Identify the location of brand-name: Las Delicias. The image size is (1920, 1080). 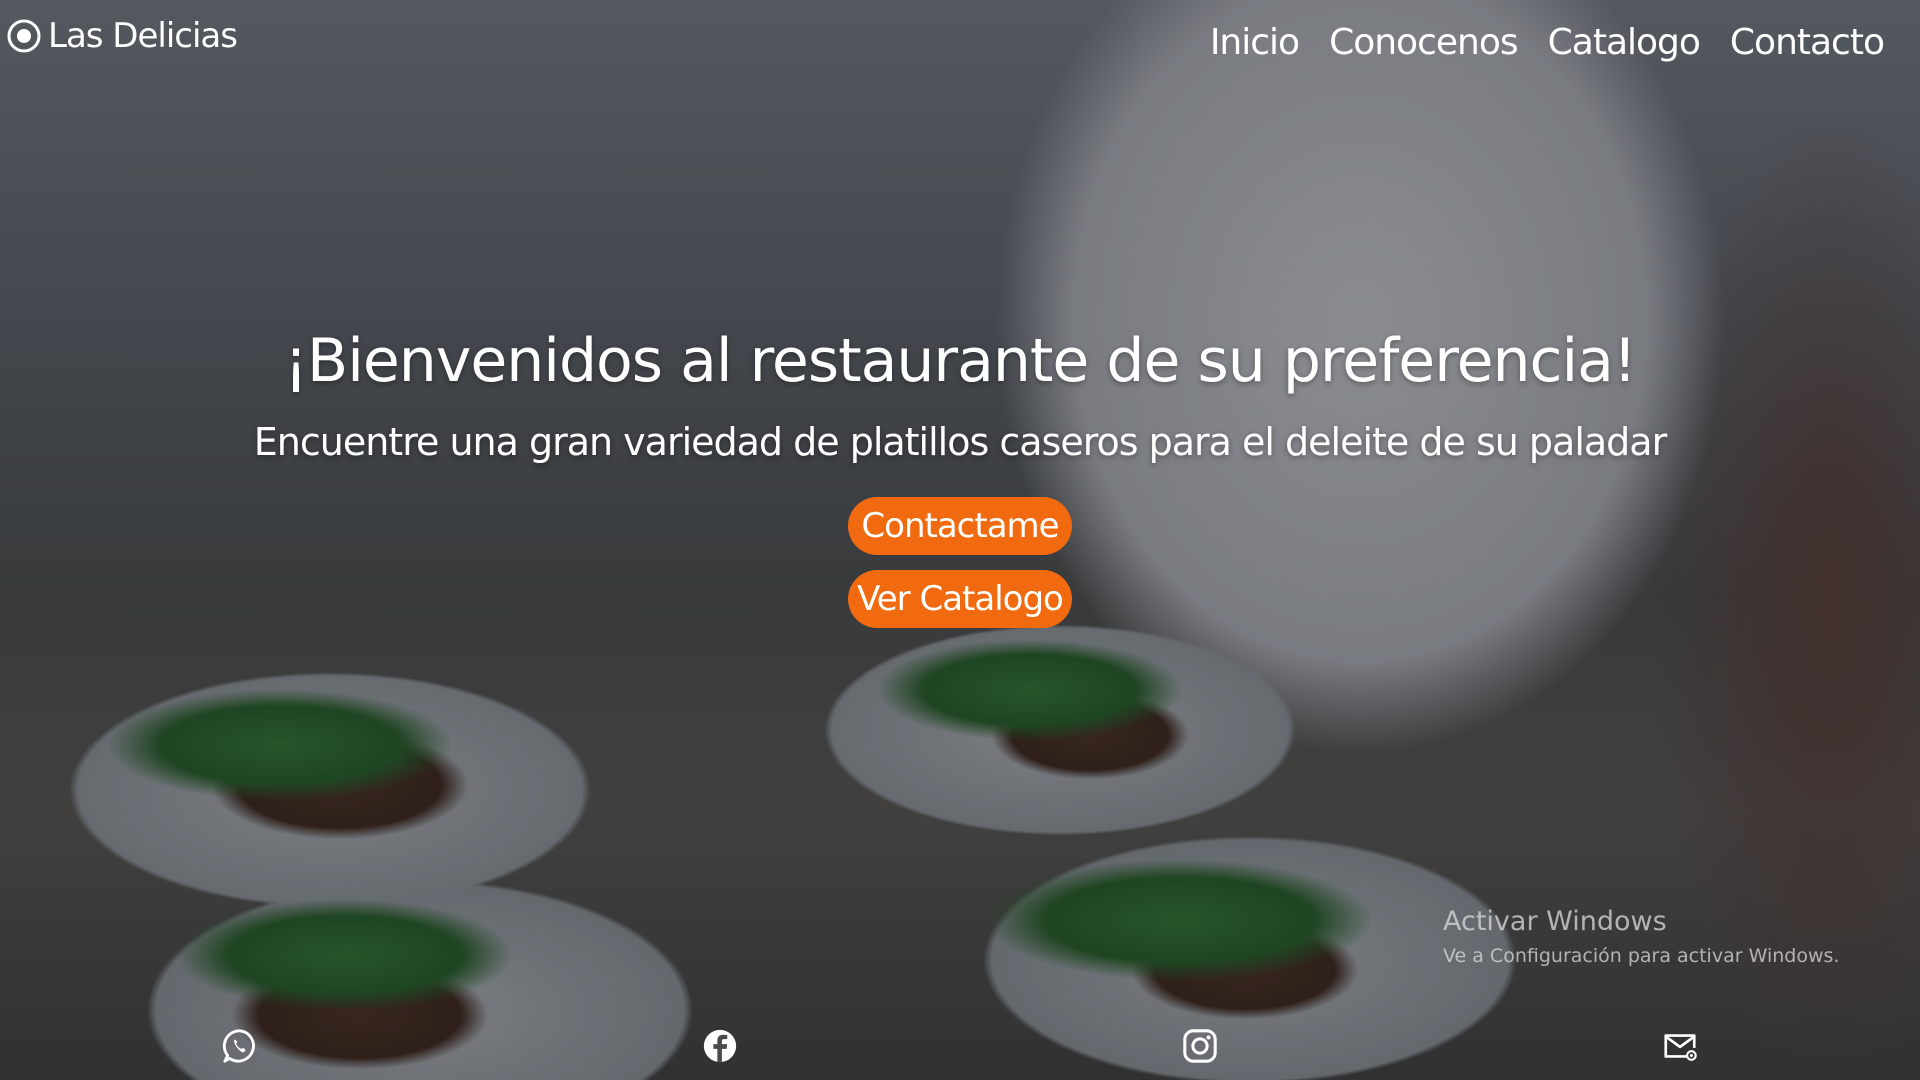
(143, 36).